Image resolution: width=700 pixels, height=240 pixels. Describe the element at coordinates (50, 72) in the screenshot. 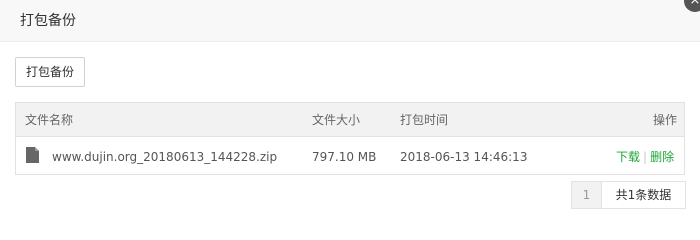

I see `backup-button: 打包备份` at that location.